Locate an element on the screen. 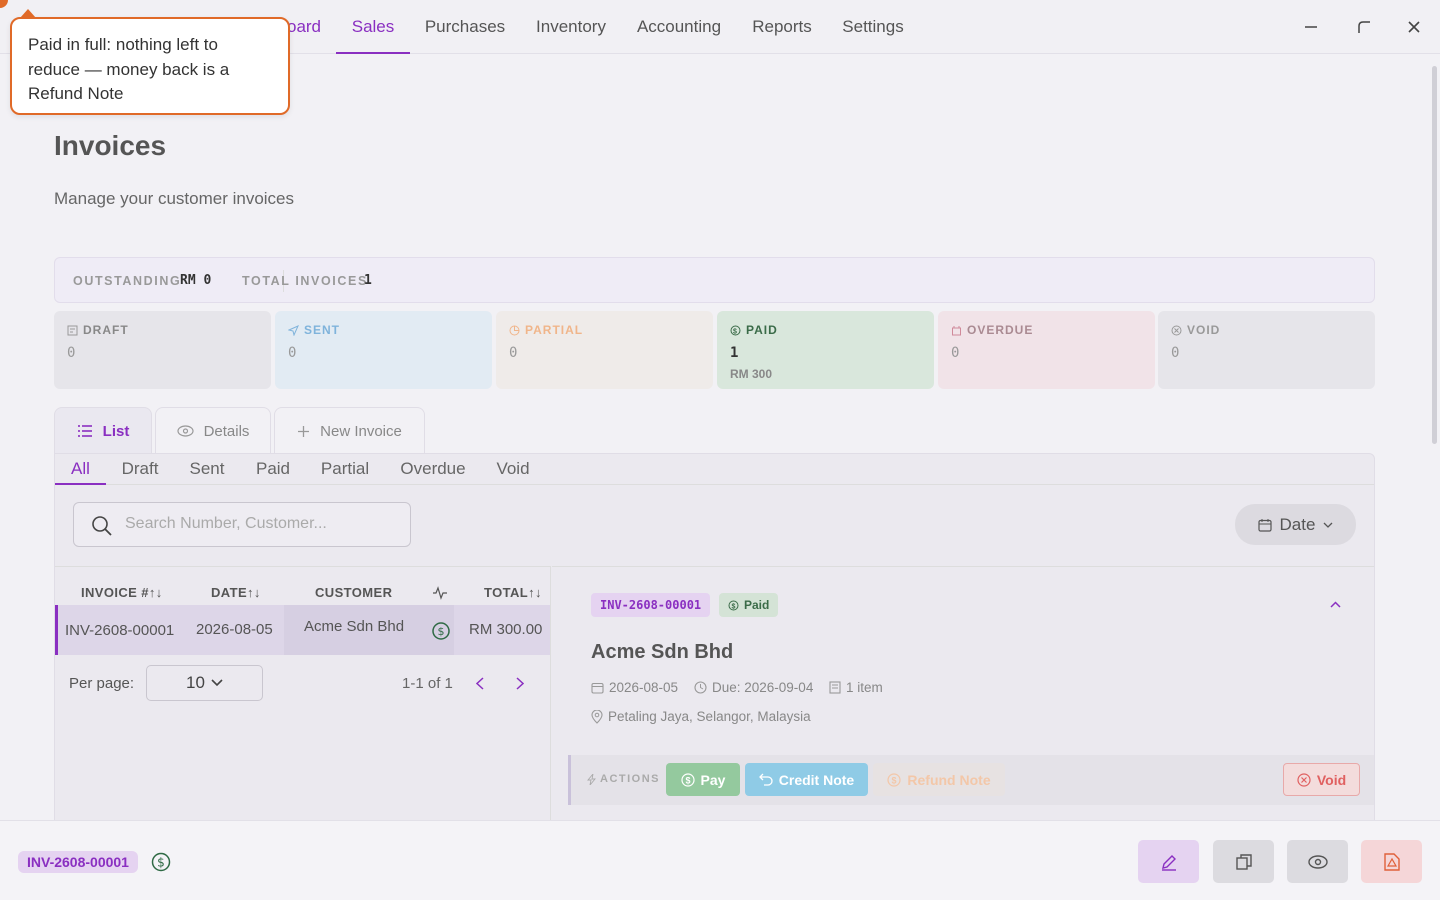  page-scrollbar is located at coordinates (1434, 438).